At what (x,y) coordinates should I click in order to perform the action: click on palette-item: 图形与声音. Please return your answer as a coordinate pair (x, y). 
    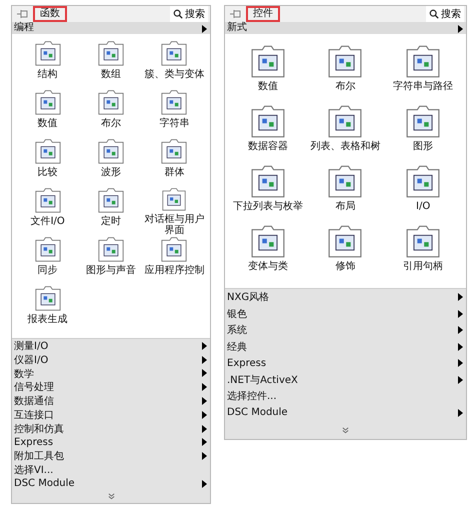
    Looking at the image, I should click on (111, 260).